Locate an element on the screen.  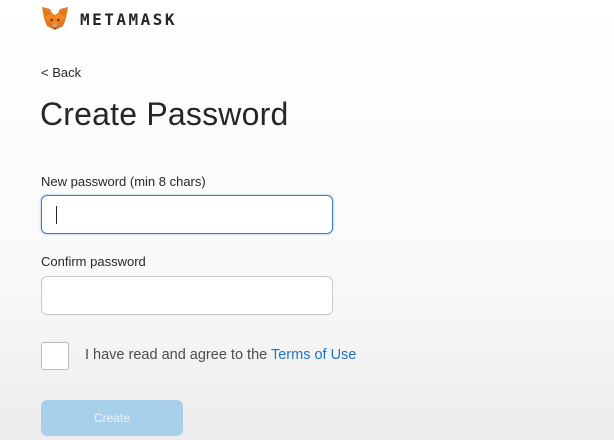
create-button: Create is located at coordinates (112, 418).